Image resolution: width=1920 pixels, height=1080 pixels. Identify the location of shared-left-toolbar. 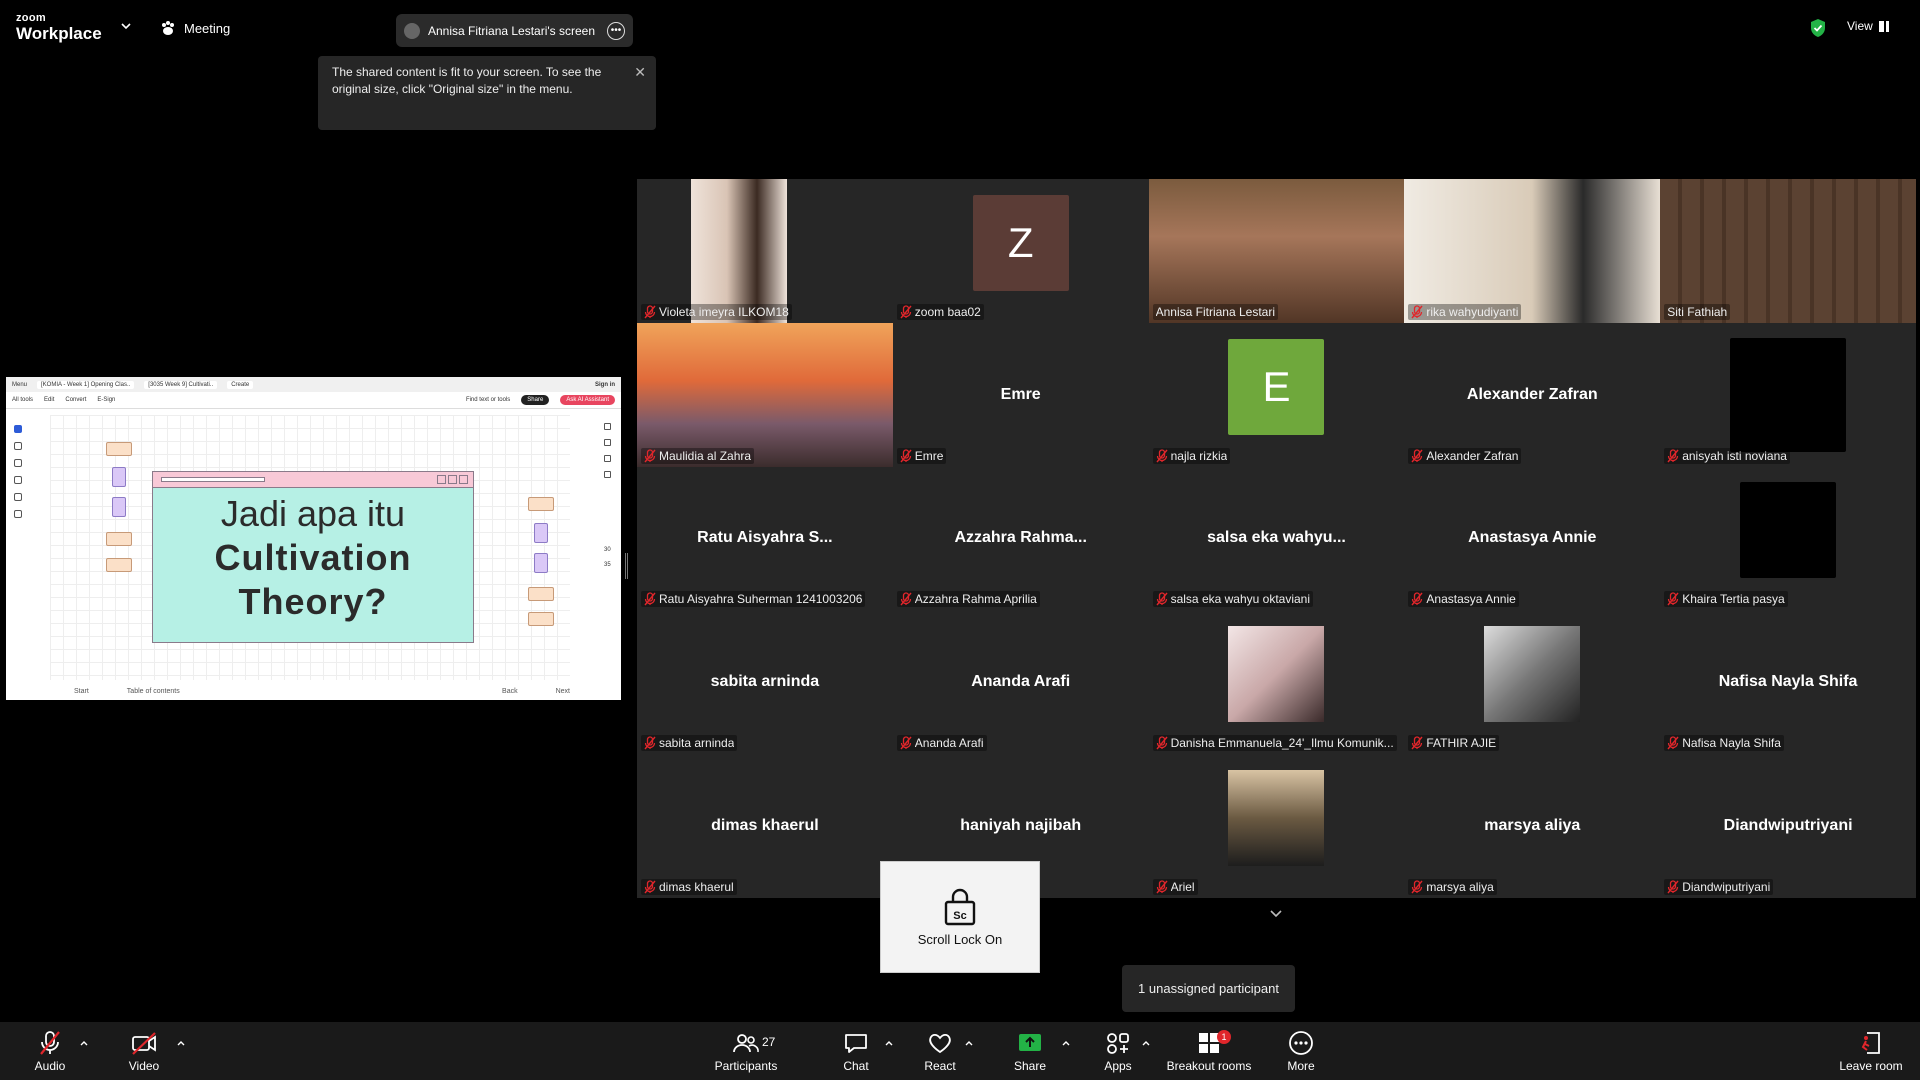
(20, 471).